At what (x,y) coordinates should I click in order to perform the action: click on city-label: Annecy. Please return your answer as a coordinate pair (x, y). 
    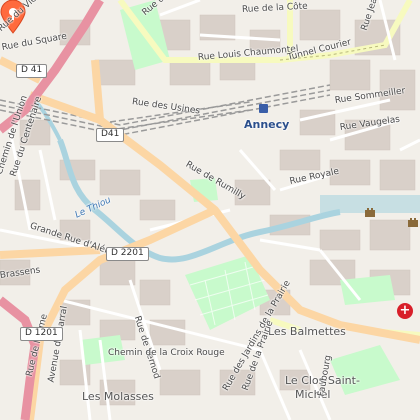
    Looking at the image, I should click on (267, 124).